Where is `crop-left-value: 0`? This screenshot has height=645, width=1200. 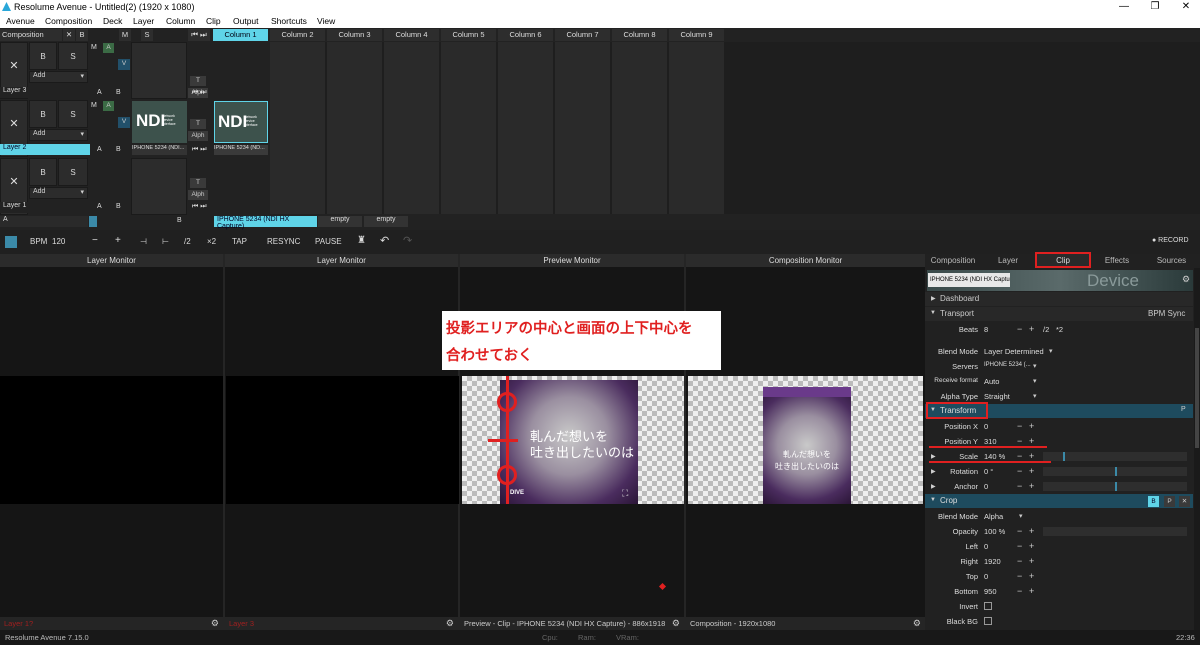
crop-left-value: 0 is located at coordinates (986, 546).